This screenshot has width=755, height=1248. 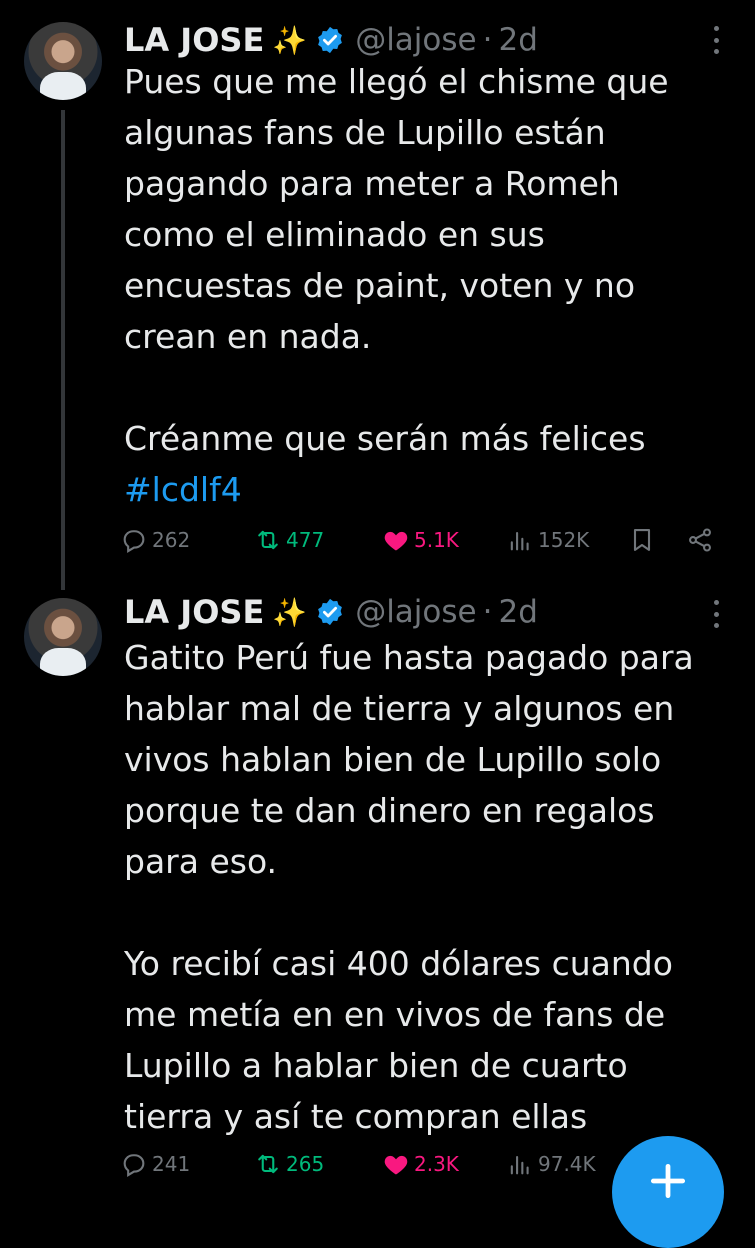 I want to click on like-count: 5.1K, so click(x=436, y=540).